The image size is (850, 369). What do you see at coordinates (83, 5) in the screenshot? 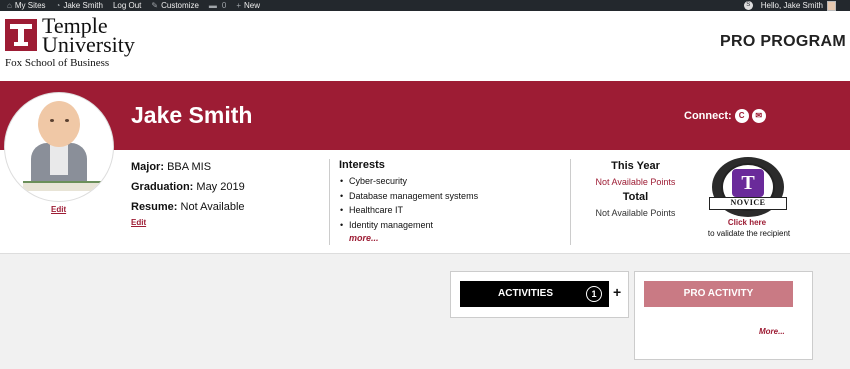
I see `admin-site-name-label: Jake Smith` at bounding box center [83, 5].